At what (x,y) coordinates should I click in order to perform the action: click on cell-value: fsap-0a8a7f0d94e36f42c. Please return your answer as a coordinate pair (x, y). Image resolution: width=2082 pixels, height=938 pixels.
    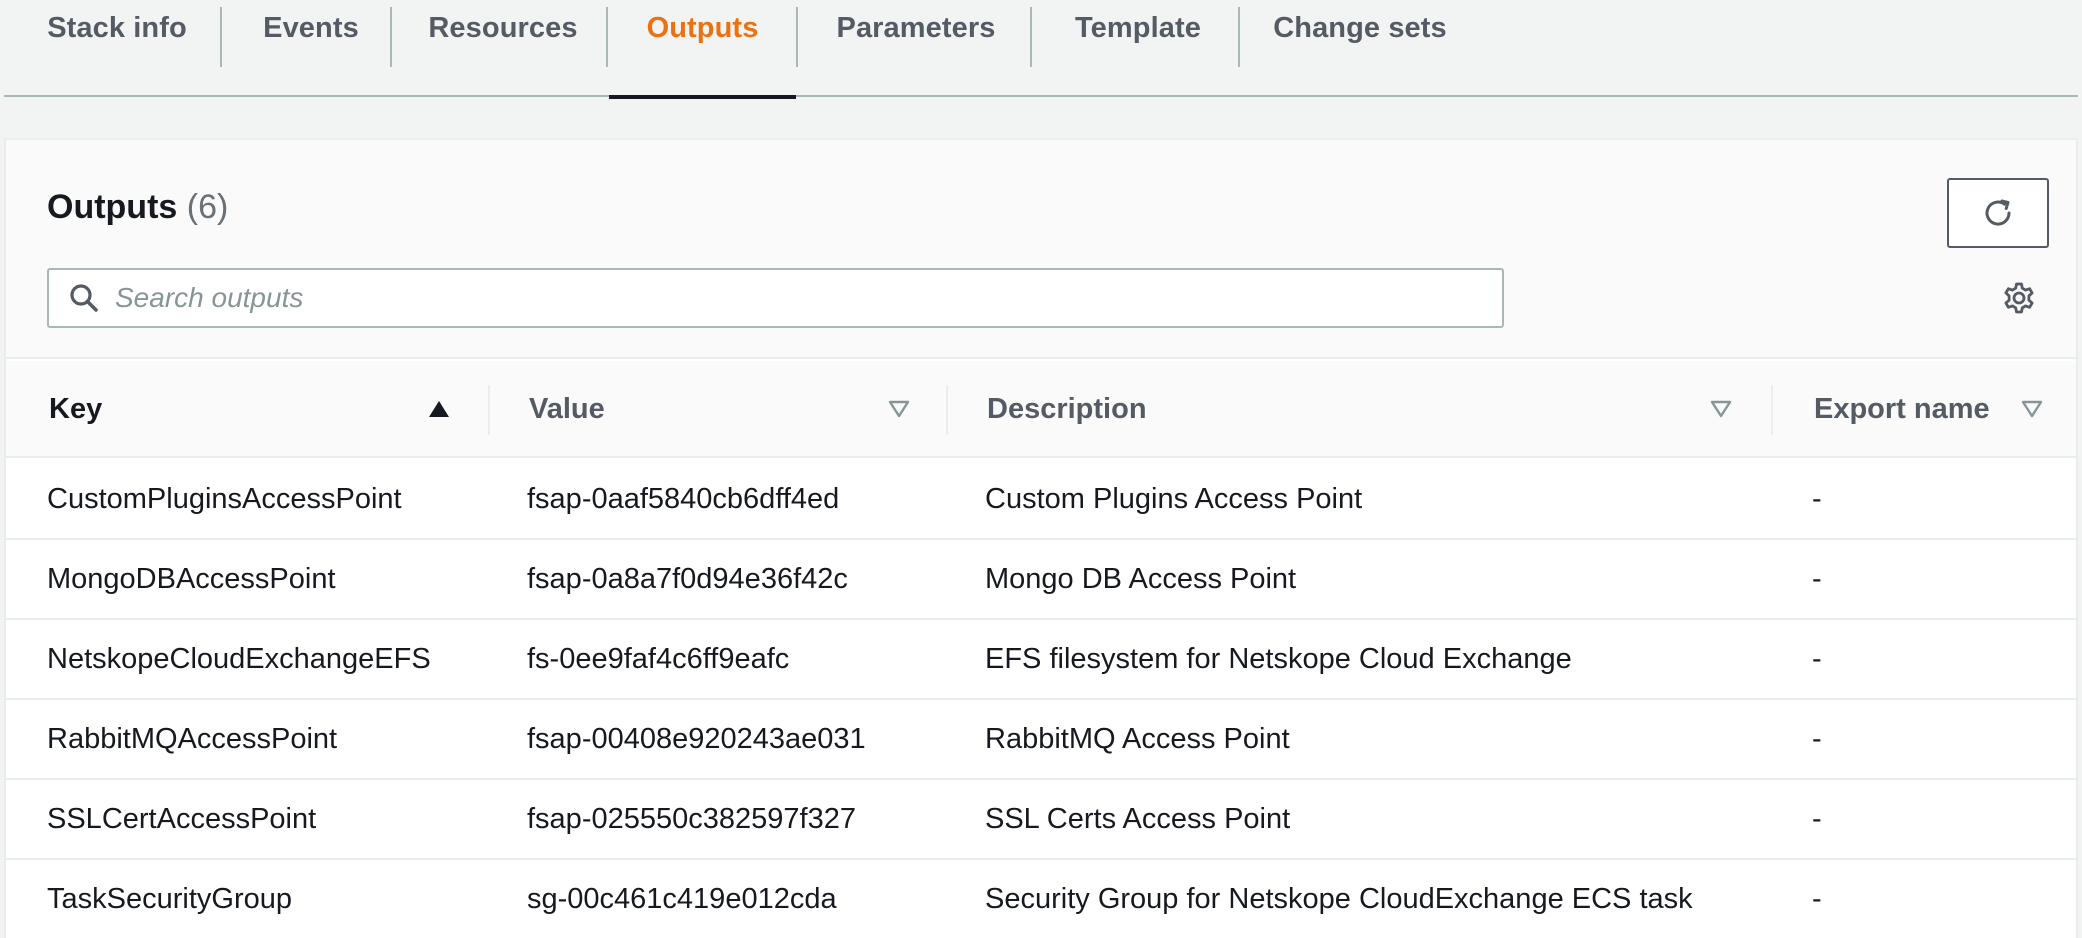
    Looking at the image, I should click on (687, 578).